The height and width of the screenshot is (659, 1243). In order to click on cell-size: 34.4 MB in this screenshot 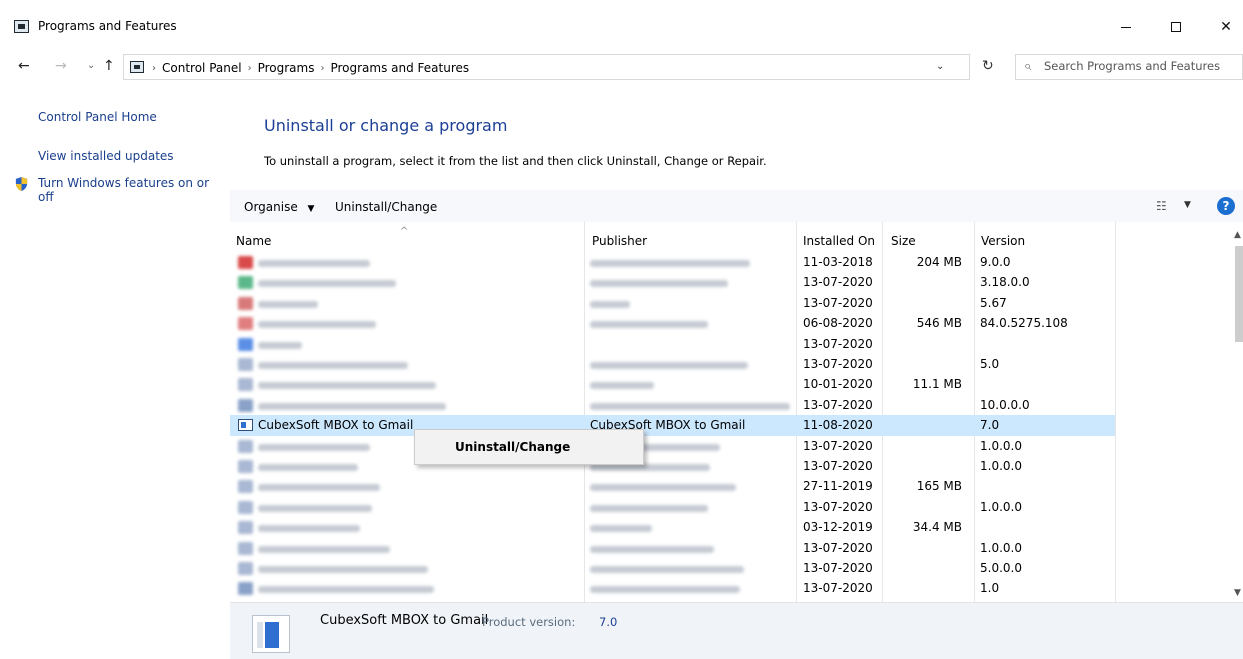, I will do `click(937, 527)`.